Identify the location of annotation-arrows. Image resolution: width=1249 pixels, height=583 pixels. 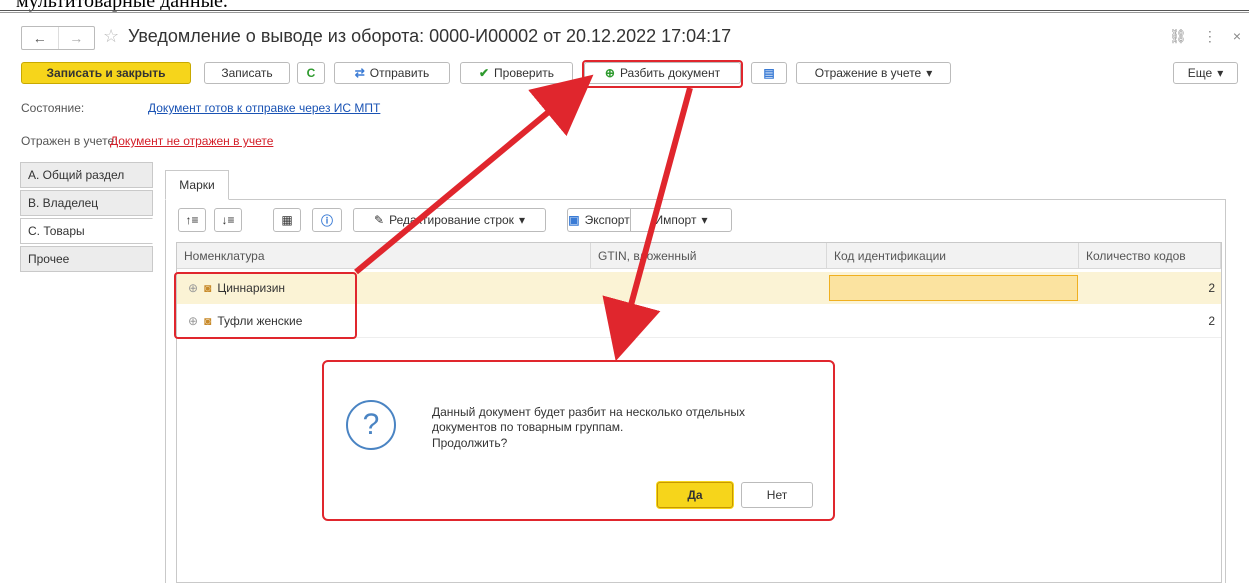
(523, 218).